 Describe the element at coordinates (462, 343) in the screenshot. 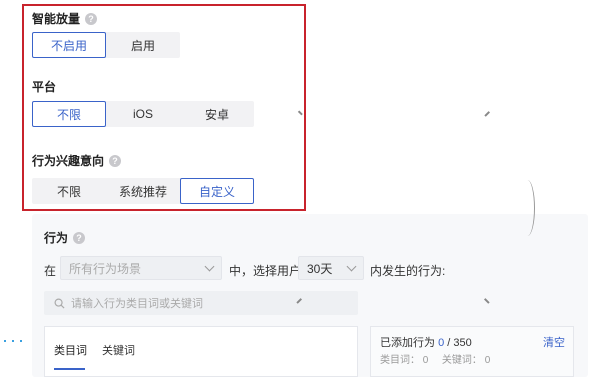

I see `added-max: 350` at that location.